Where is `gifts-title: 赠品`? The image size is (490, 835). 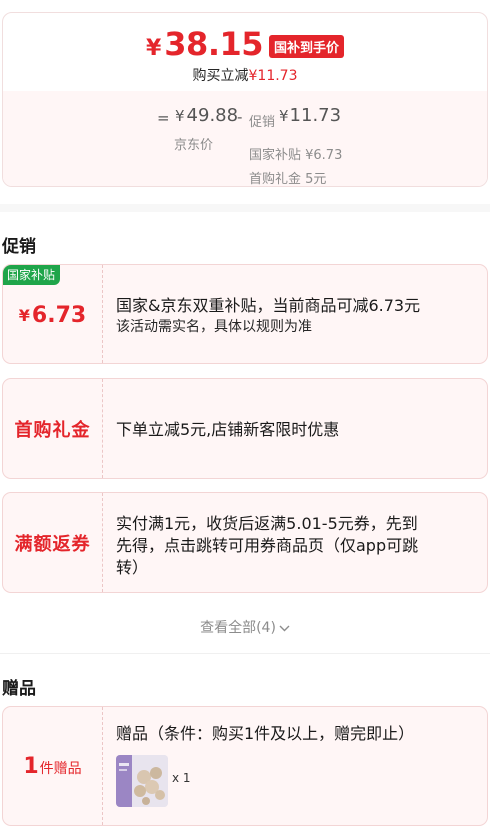
gifts-title: 赠品 is located at coordinates (19, 689).